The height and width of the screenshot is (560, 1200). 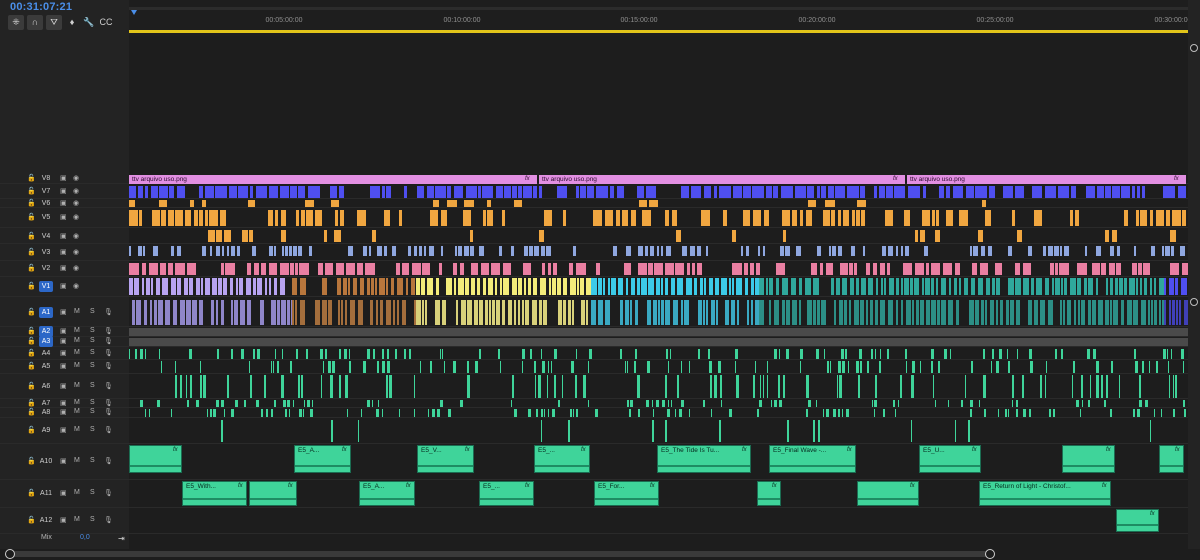 What do you see at coordinates (10, 554) in the screenshot?
I see `scroll-handle-left` at bounding box center [10, 554].